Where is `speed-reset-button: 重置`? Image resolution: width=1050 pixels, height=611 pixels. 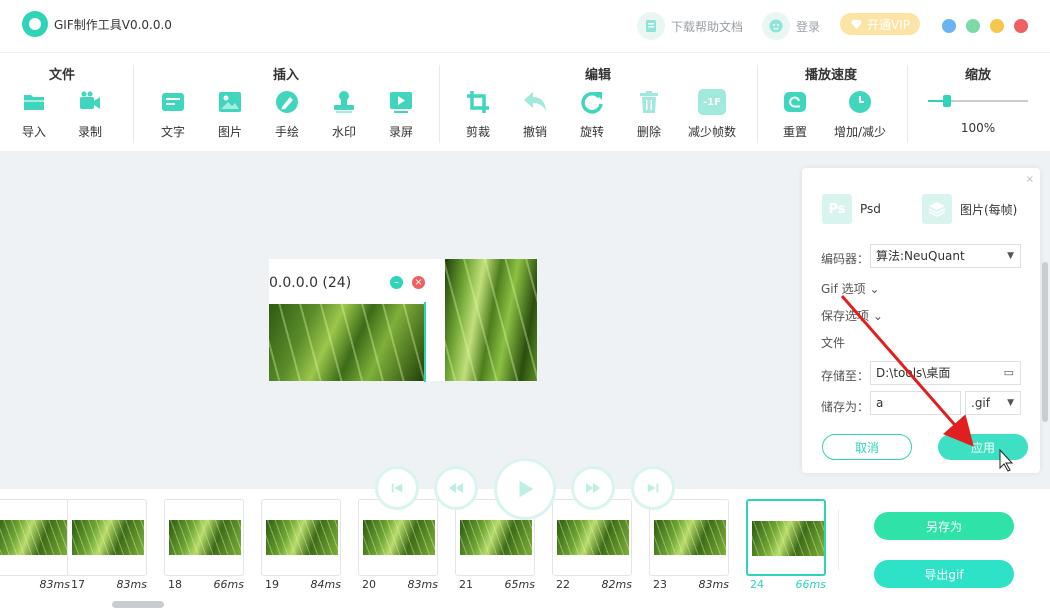 speed-reset-button: 重置 is located at coordinates (795, 114).